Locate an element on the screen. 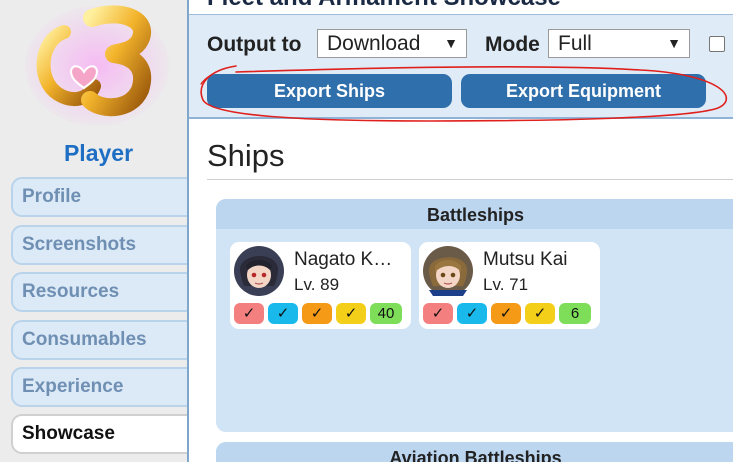  ships-heading: Ships is located at coordinates (246, 155).